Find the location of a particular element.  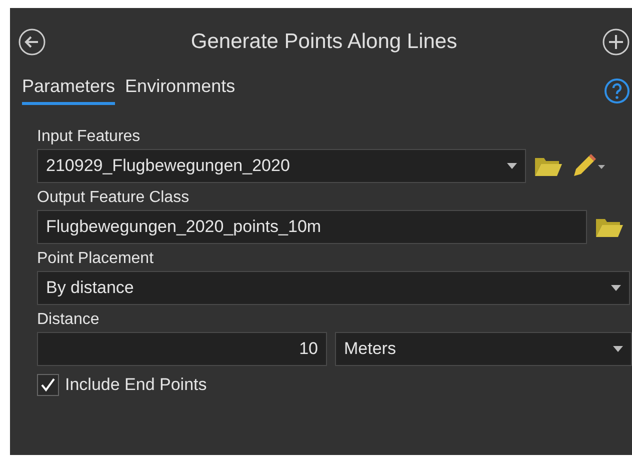

add-icon is located at coordinates (616, 42).